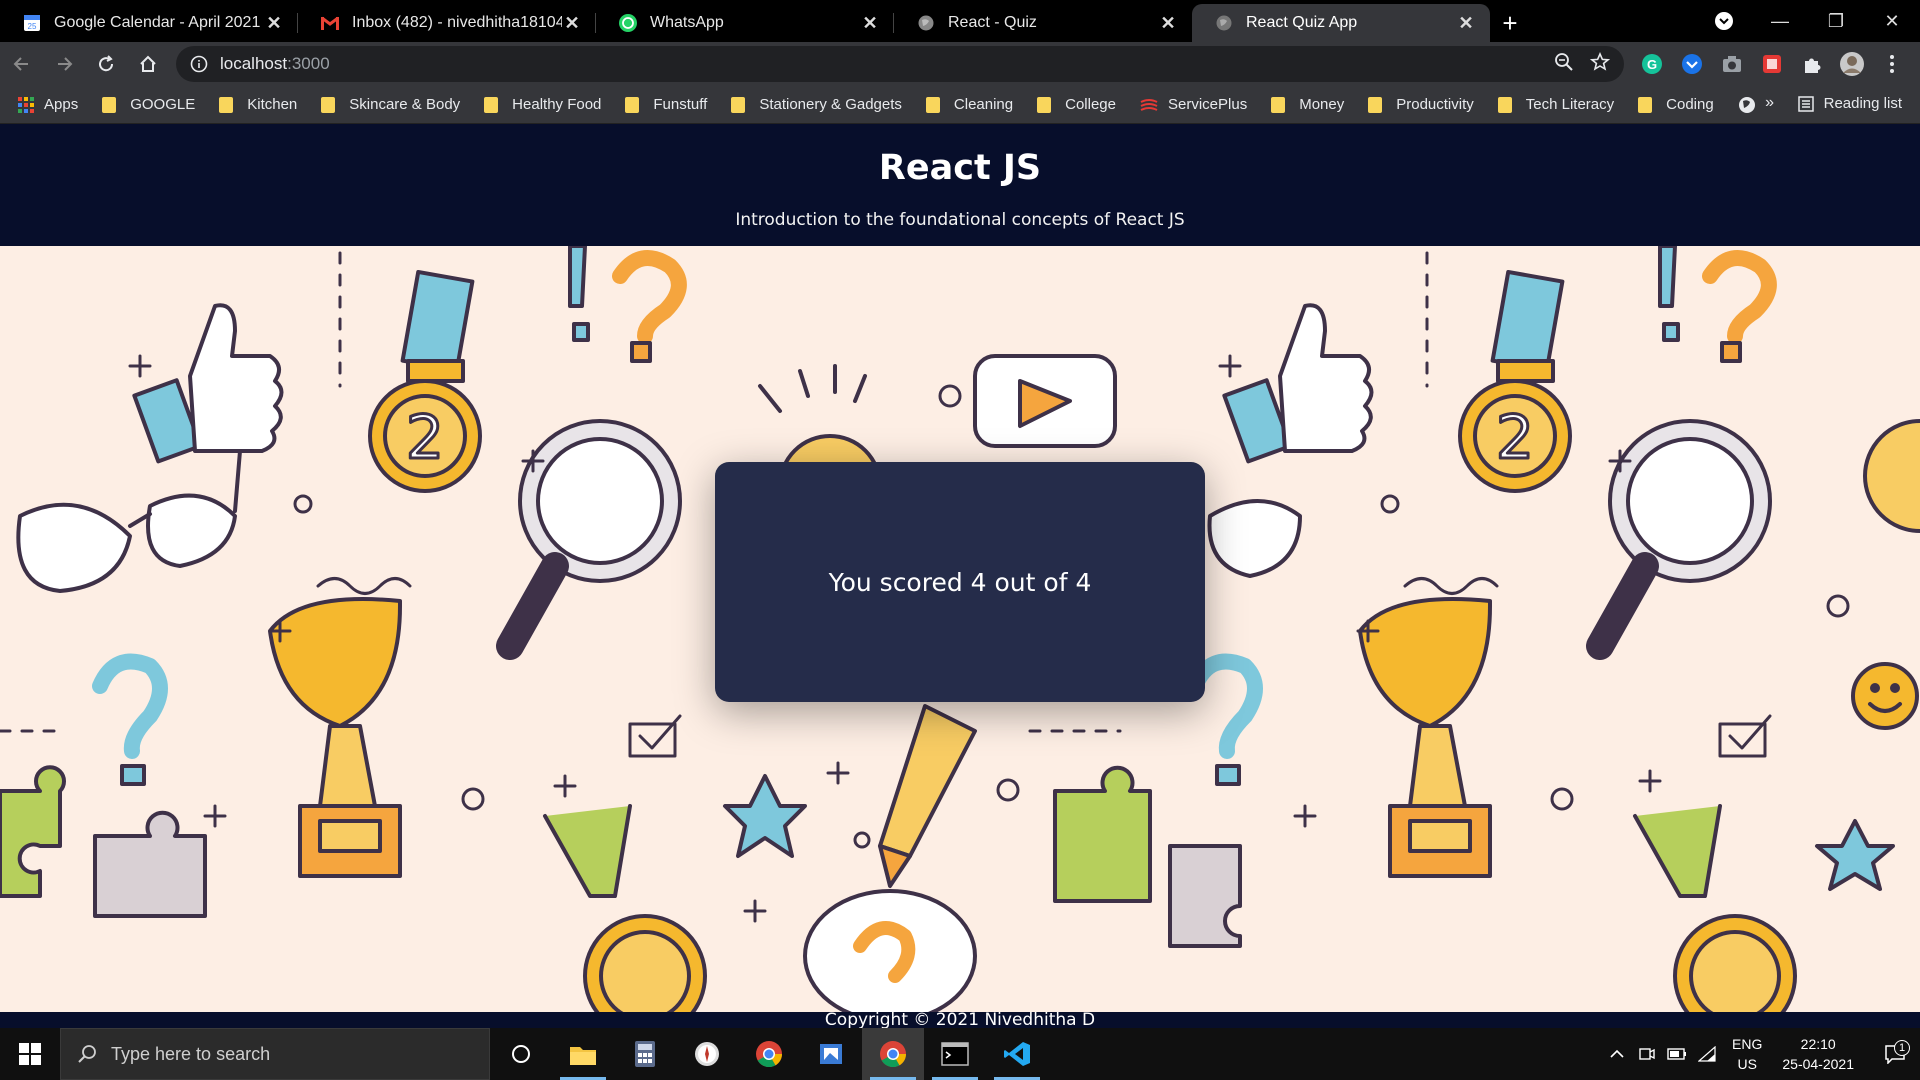 This screenshot has width=1920, height=1080. I want to click on keyboard-layout: US, so click(1747, 1064).